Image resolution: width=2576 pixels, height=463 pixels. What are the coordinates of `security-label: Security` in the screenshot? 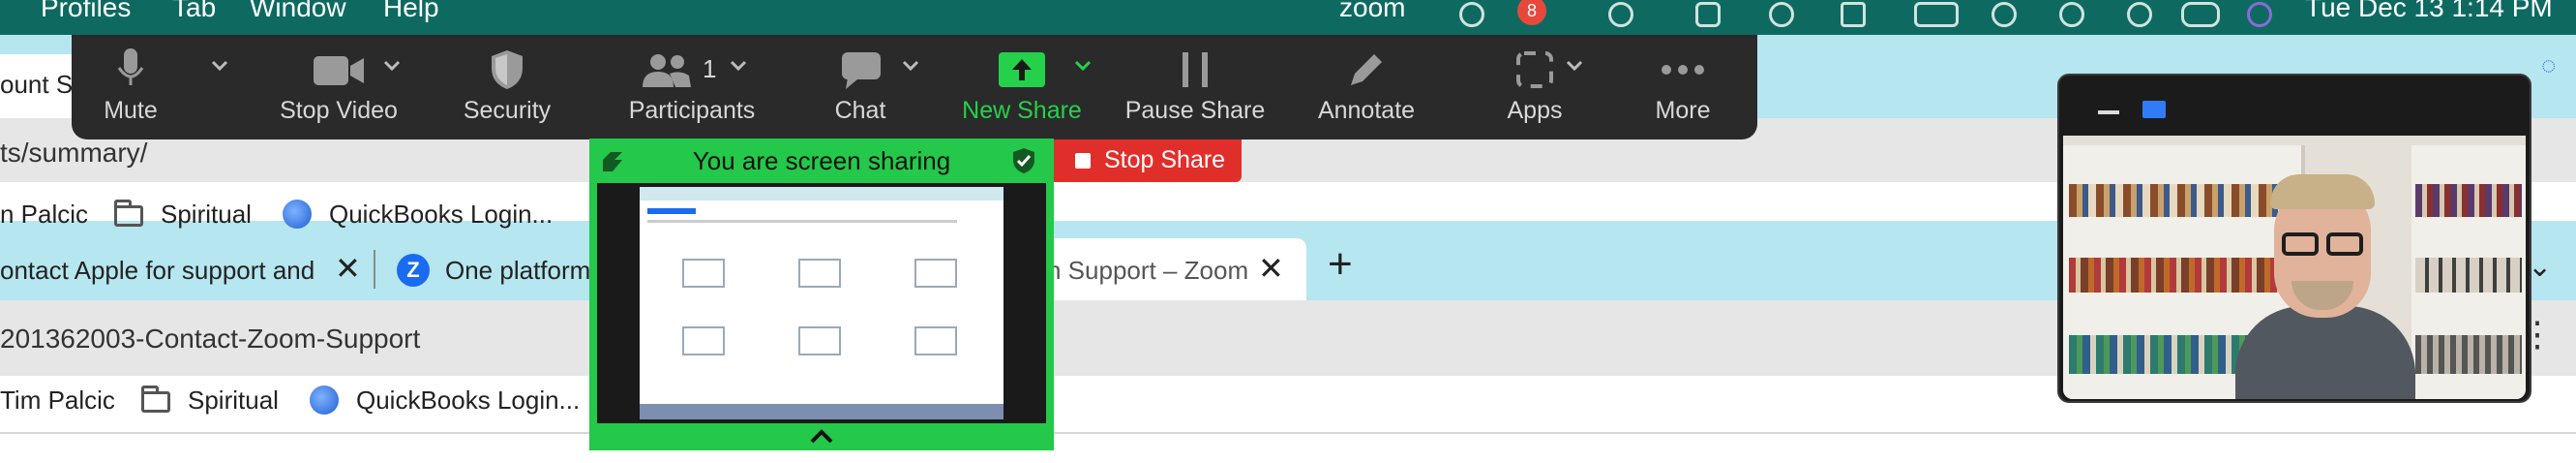 It's located at (507, 111).